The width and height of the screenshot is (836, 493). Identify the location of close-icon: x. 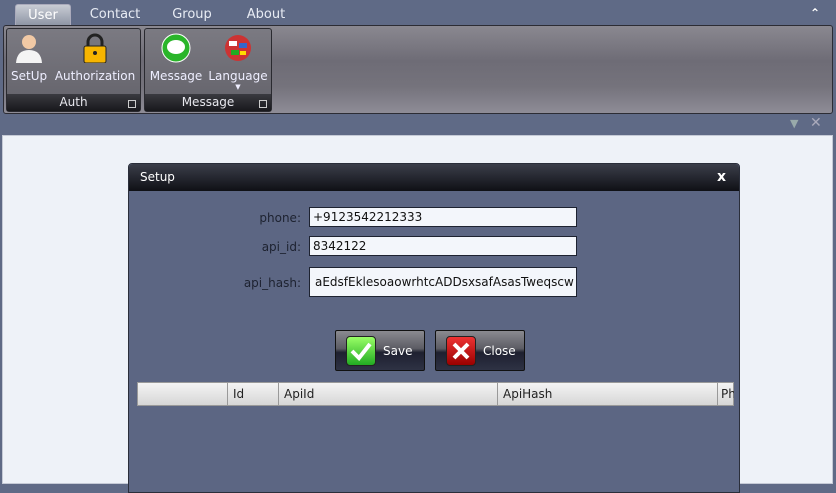
(721, 177).